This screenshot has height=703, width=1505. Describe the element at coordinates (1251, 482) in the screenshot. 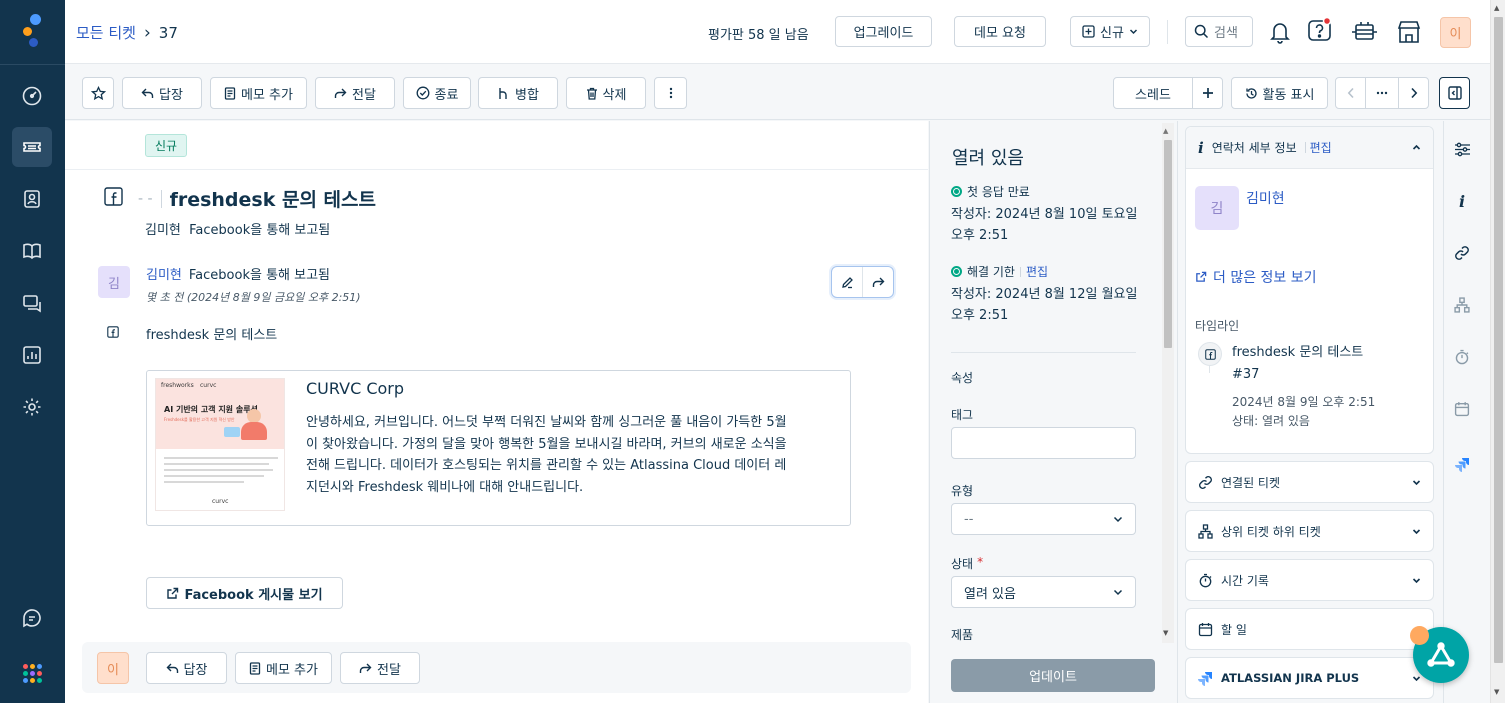

I see `linked-tickets-label: 연결된 티켓` at that location.